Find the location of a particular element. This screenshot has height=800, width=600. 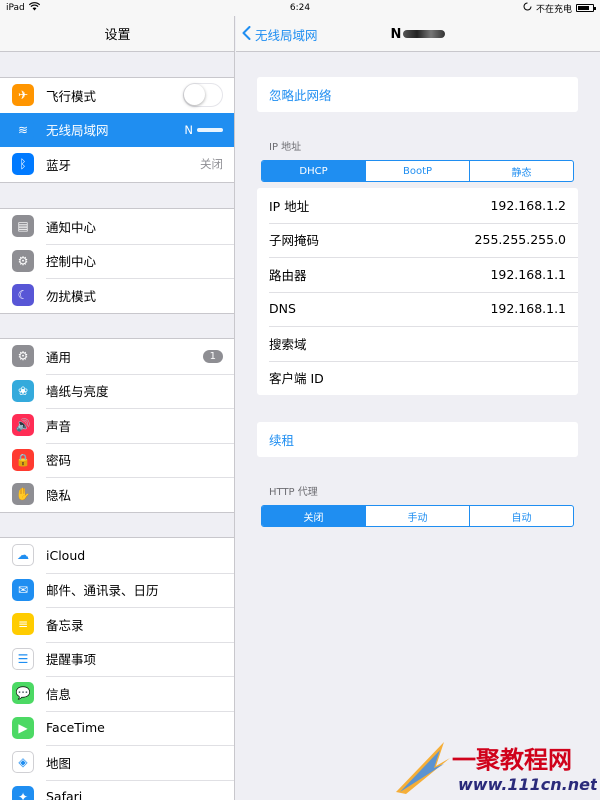

ip-mode-segment: BootP is located at coordinates (417, 171).